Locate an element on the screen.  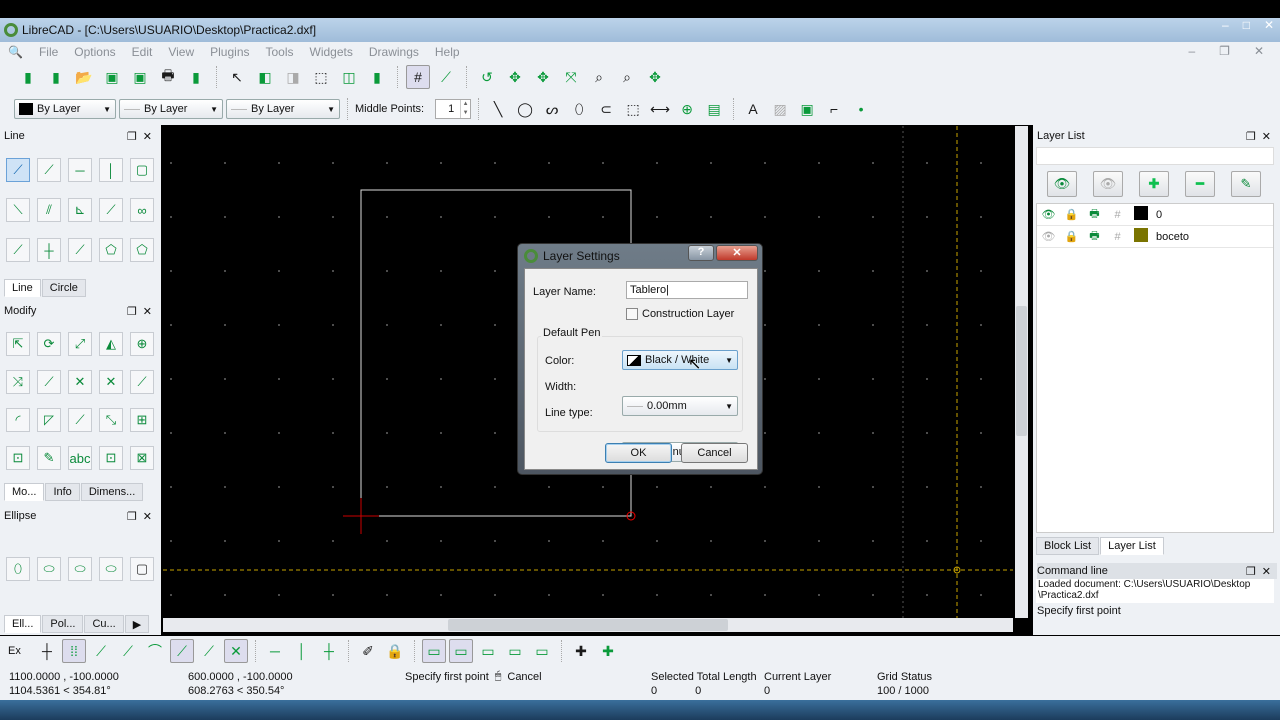
mdi-minimize-button: – is located at coordinates (1191, 51).